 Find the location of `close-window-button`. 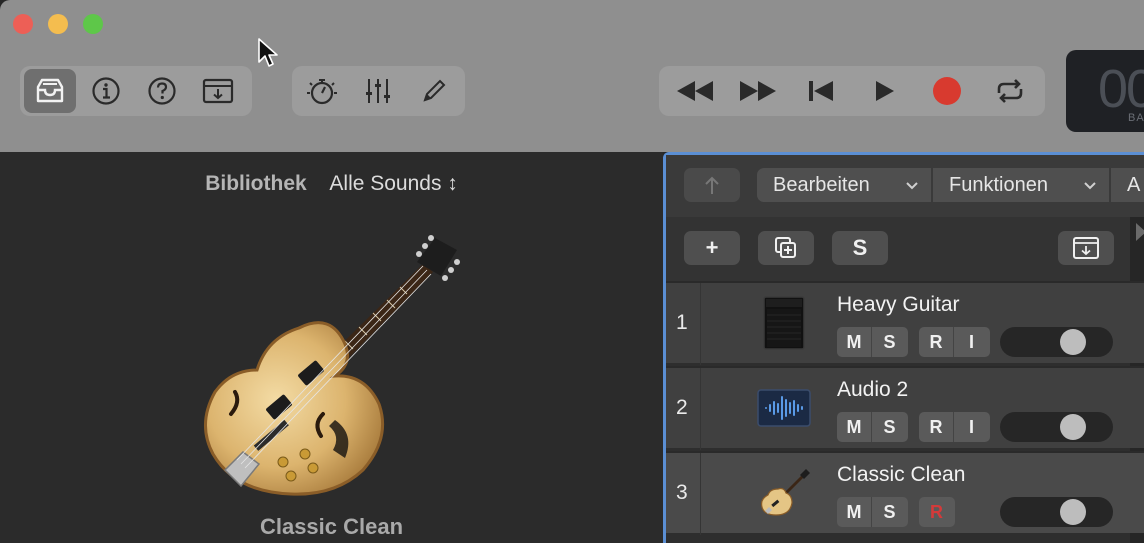

close-window-button is located at coordinates (23, 24).